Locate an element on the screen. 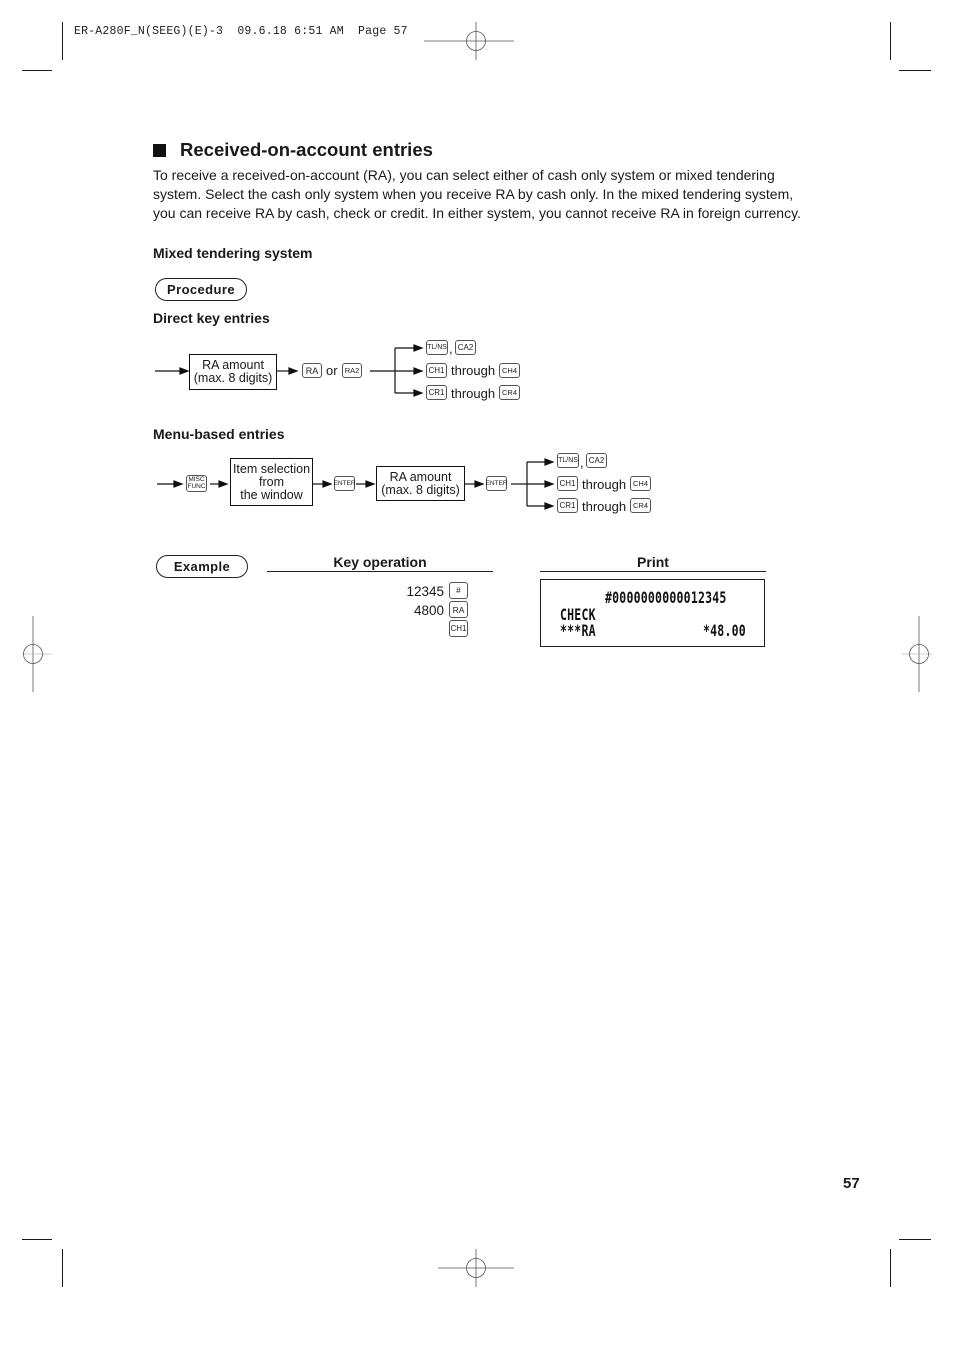  box-line: from is located at coordinates (271, 481).